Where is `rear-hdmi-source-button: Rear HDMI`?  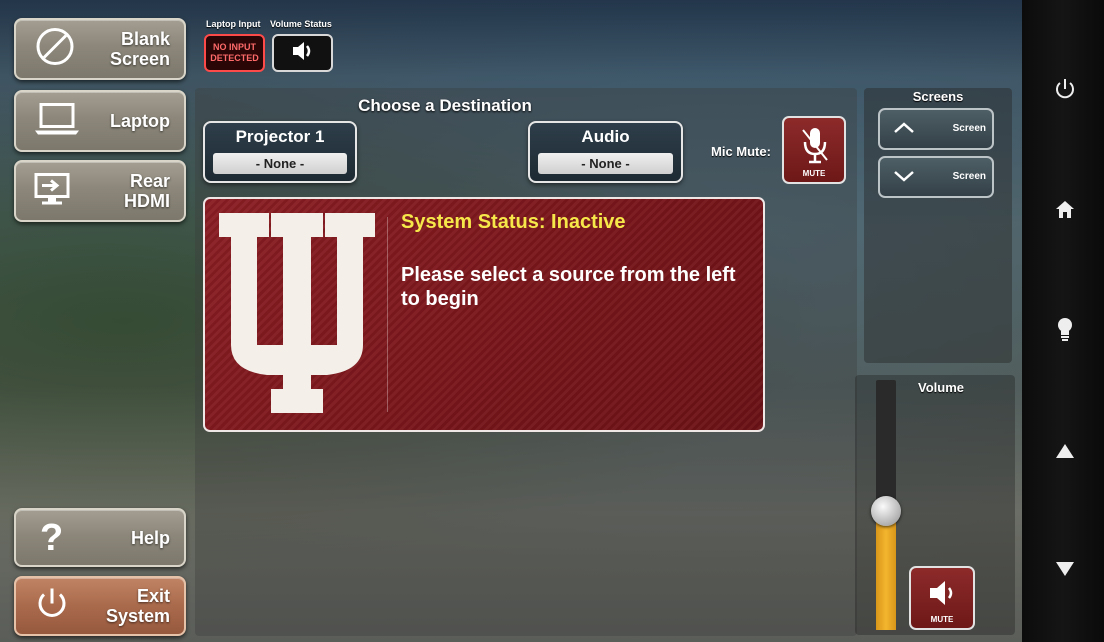 rear-hdmi-source-button: Rear HDMI is located at coordinates (100, 191).